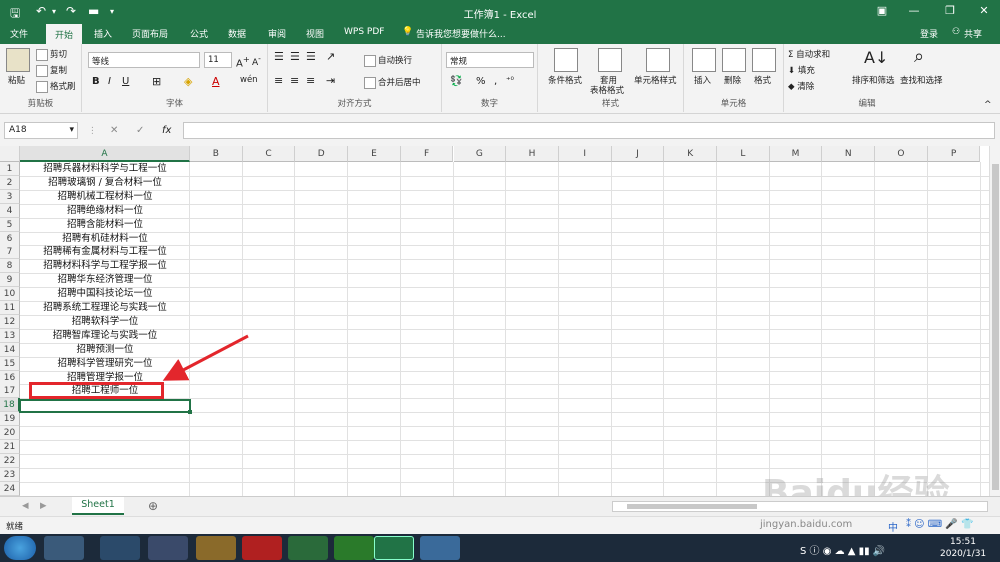 The height and width of the screenshot is (562, 1000). Describe the element at coordinates (166, 130) in the screenshot. I see `insert-function-icon: fx` at that location.